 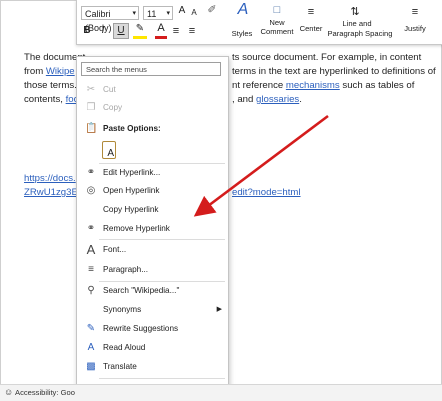 I want to click on arrow-line, so click(x=261, y=165).